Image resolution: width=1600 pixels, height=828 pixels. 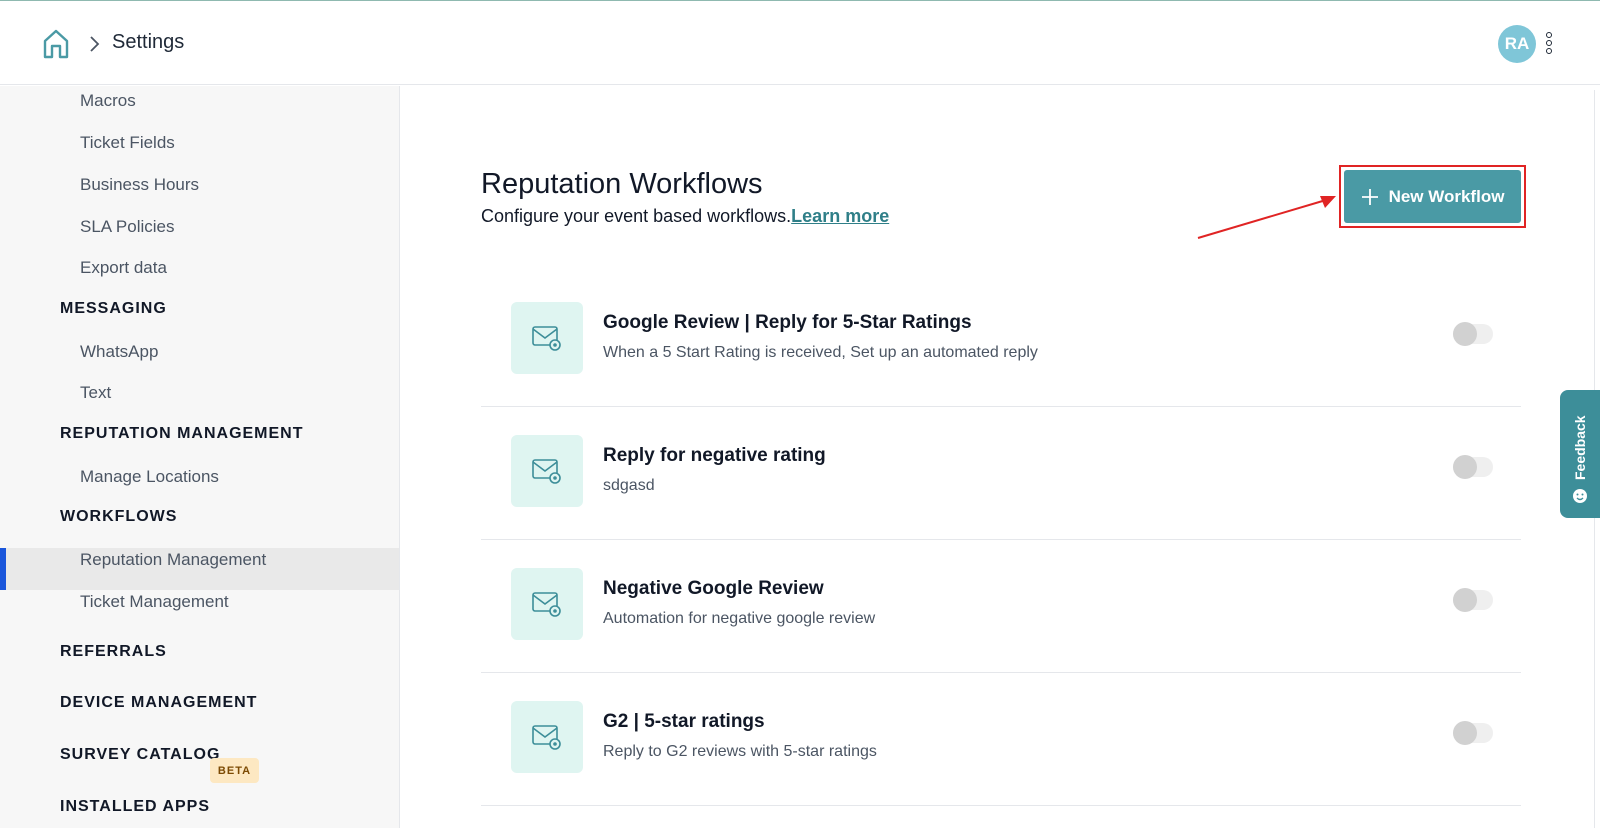 What do you see at coordinates (684, 722) in the screenshot?
I see `workflow-title: G2 | 5-star ratings` at bounding box center [684, 722].